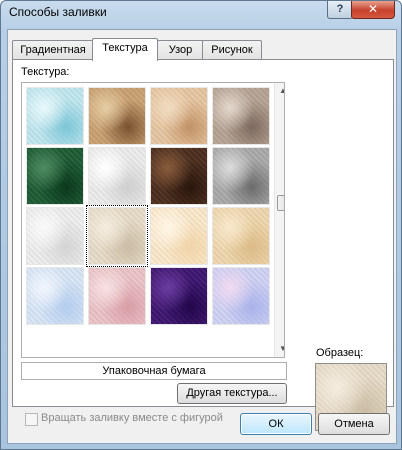  Describe the element at coordinates (241, 116) in the screenshot. I see `granite-texture` at that location.